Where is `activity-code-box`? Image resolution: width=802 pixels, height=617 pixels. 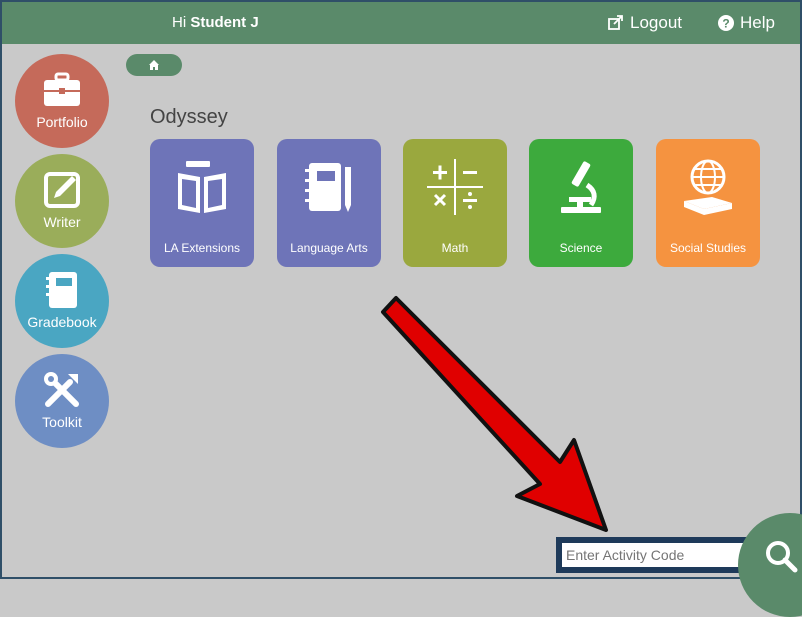 activity-code-box is located at coordinates (654, 555).